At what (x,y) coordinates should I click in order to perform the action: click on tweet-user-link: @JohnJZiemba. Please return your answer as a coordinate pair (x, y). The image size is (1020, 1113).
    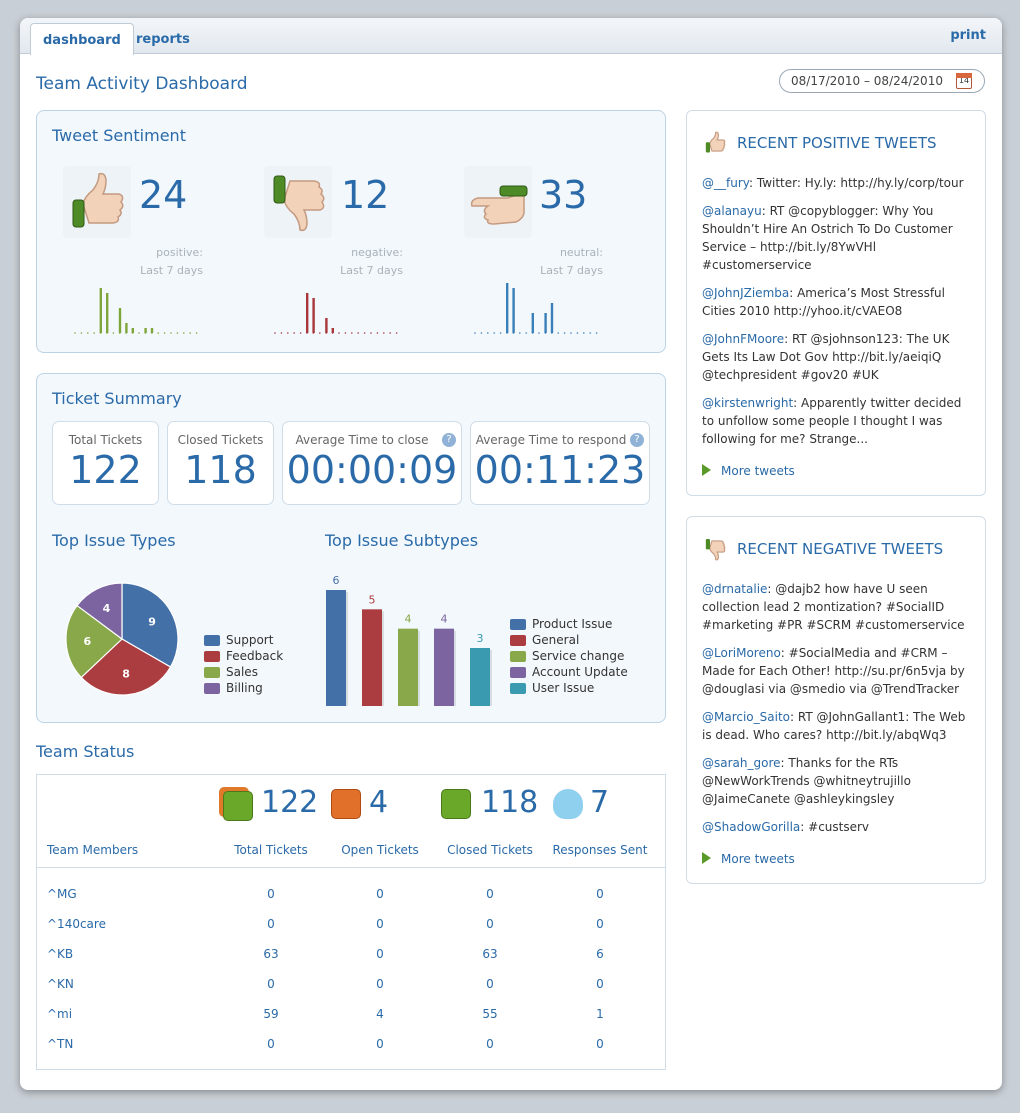
    Looking at the image, I should click on (745, 293).